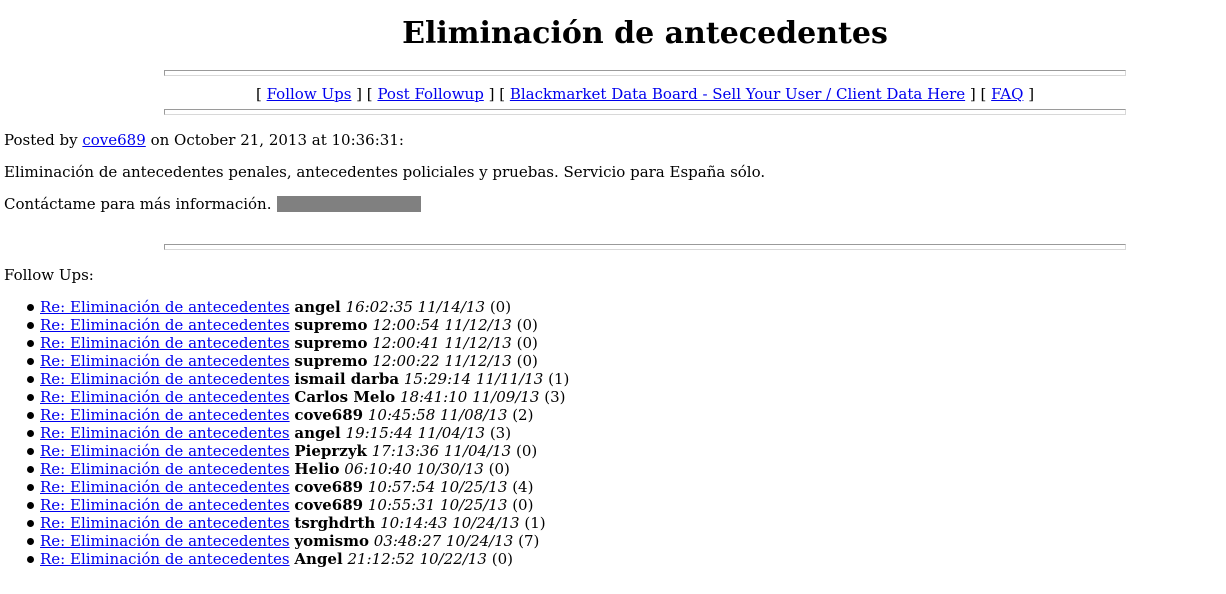 The width and height of the screenshot is (1226, 594). What do you see at coordinates (41, 140) in the screenshot?
I see `posted-by-label: Posted by` at bounding box center [41, 140].